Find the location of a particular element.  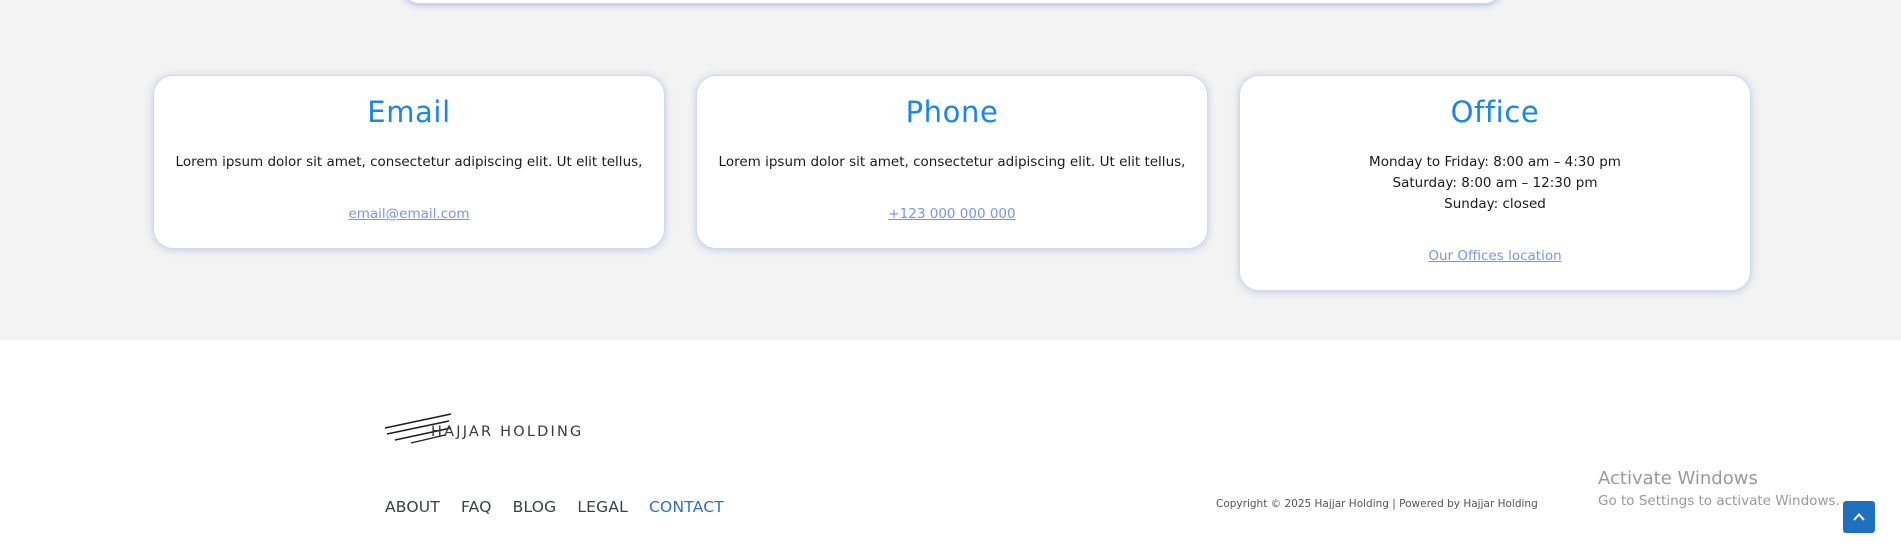

nav-faq: FAQ is located at coordinates (476, 507).